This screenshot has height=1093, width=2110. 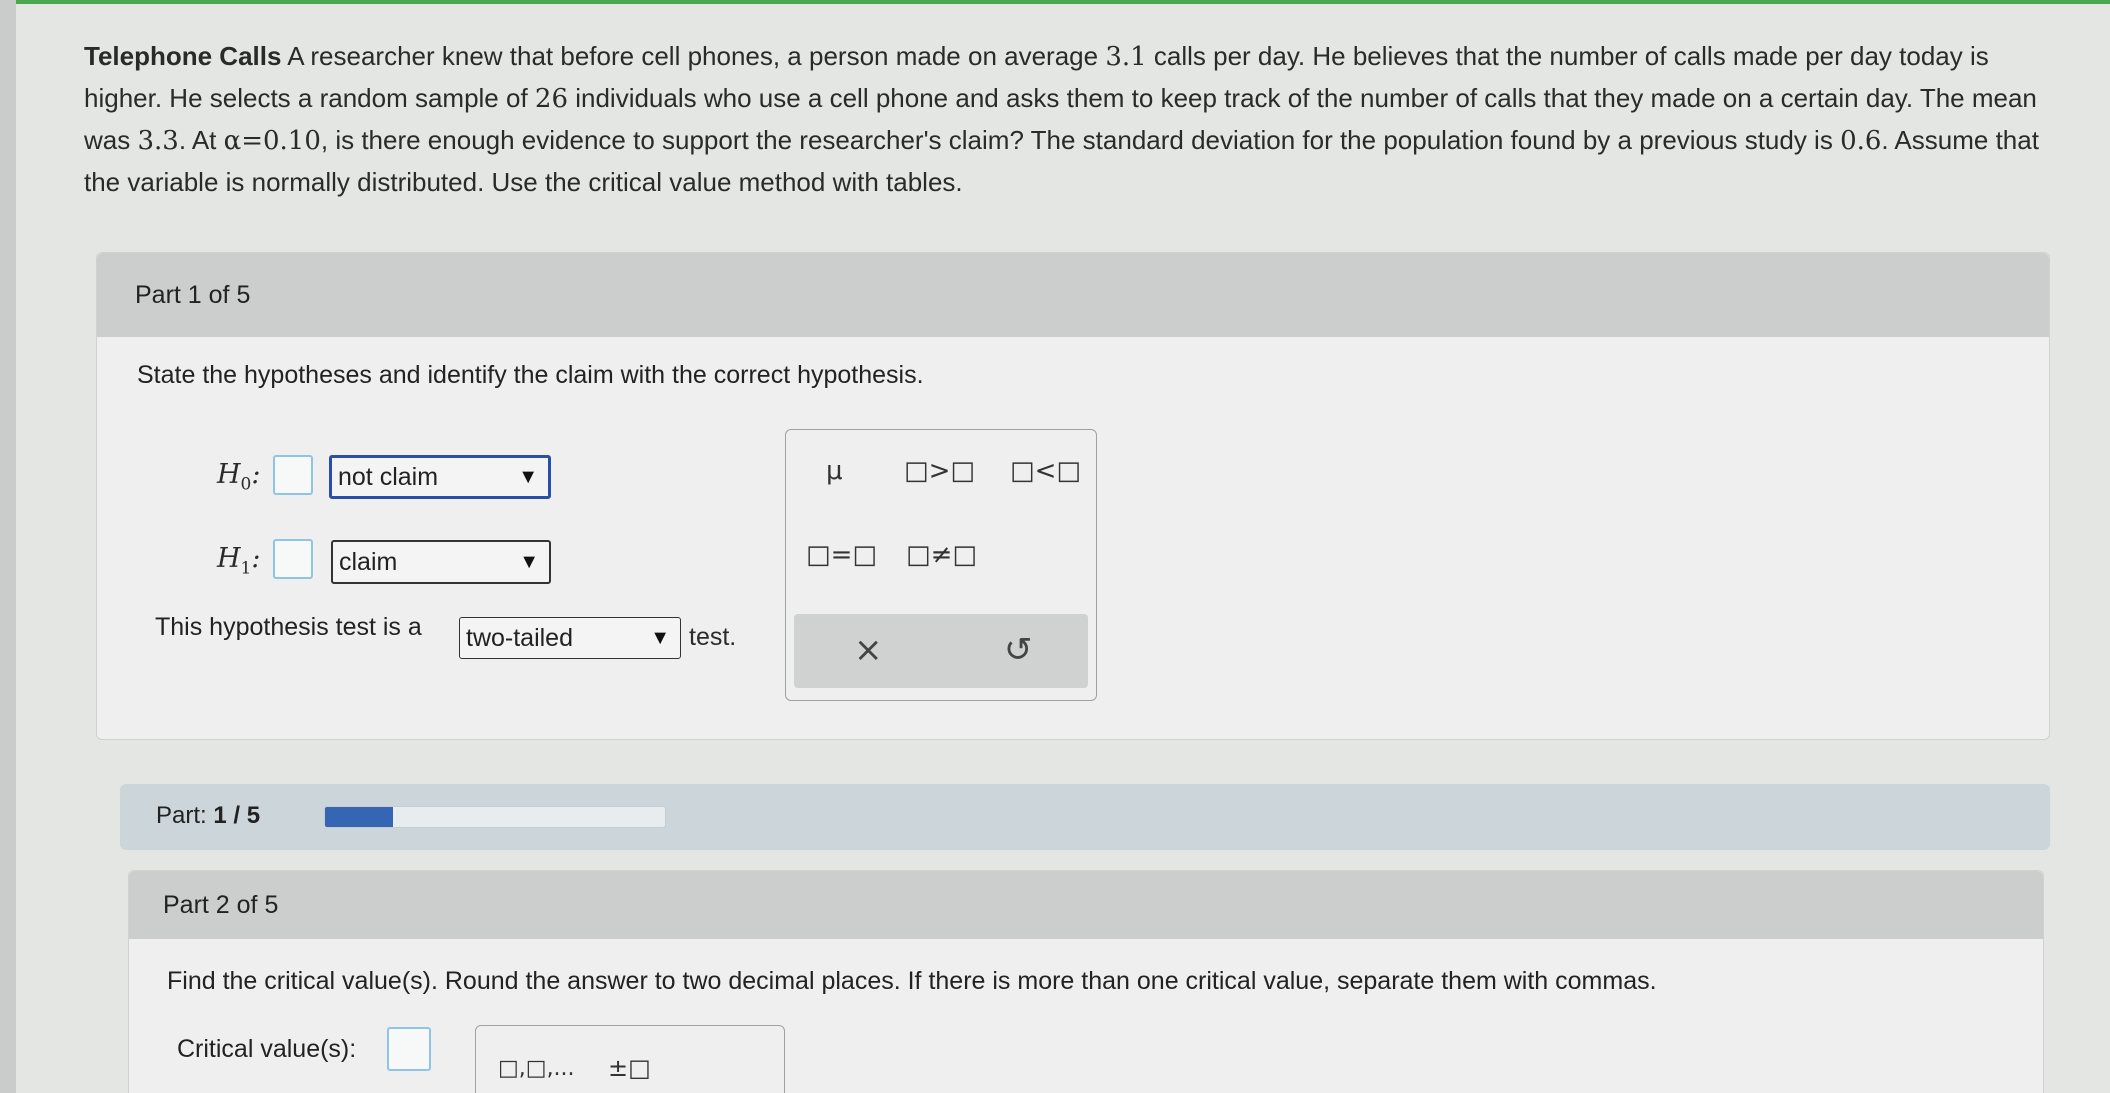 What do you see at coordinates (246, 568) in the screenshot?
I see `h1-subscript: 1` at bounding box center [246, 568].